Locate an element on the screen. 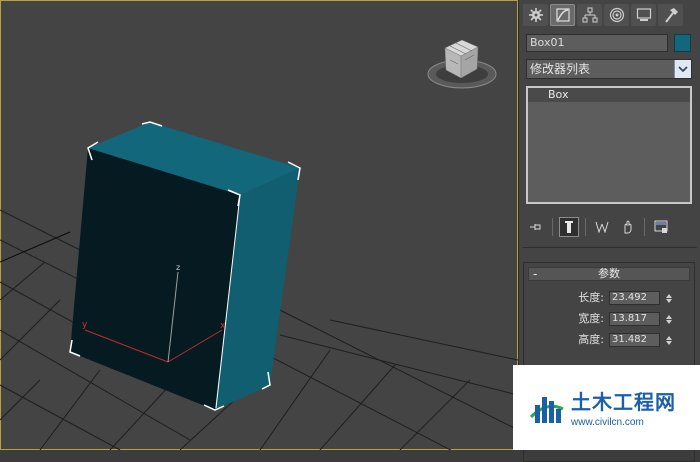 The height and width of the screenshot is (462, 700). chevron-down-icon is located at coordinates (682, 69).